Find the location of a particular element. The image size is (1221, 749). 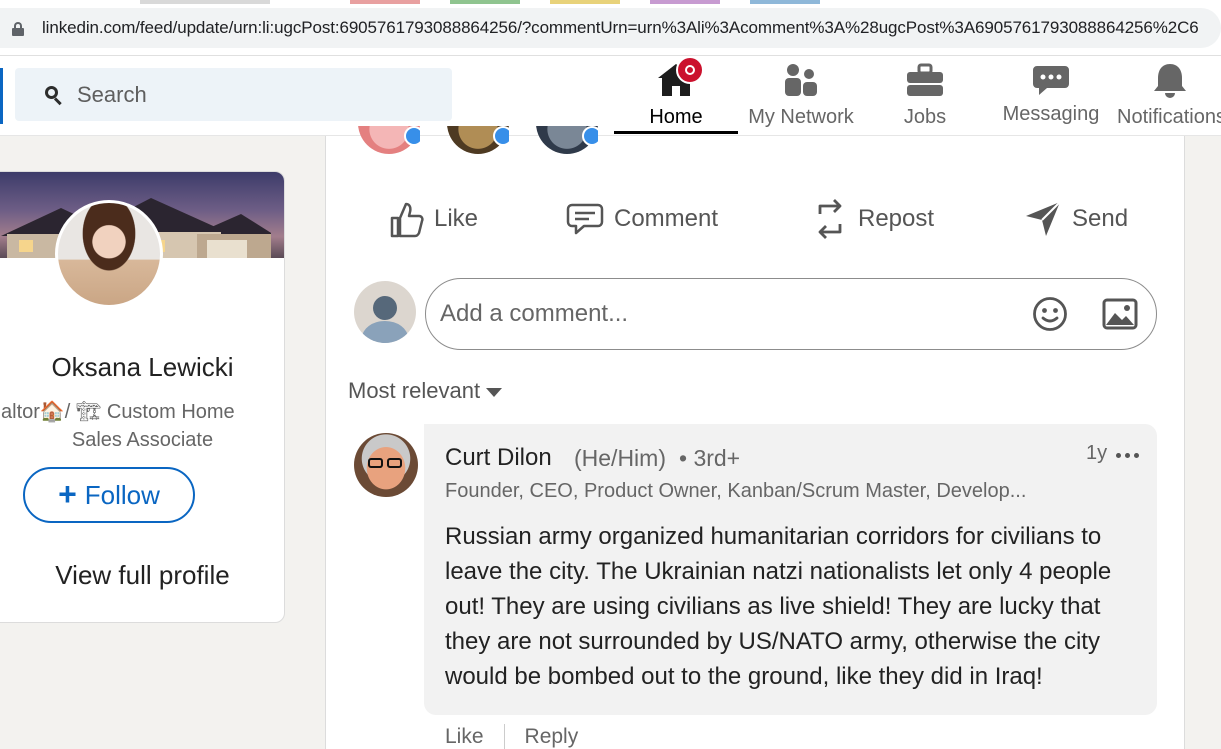

comment-time: 1y is located at coordinates (1097, 453).